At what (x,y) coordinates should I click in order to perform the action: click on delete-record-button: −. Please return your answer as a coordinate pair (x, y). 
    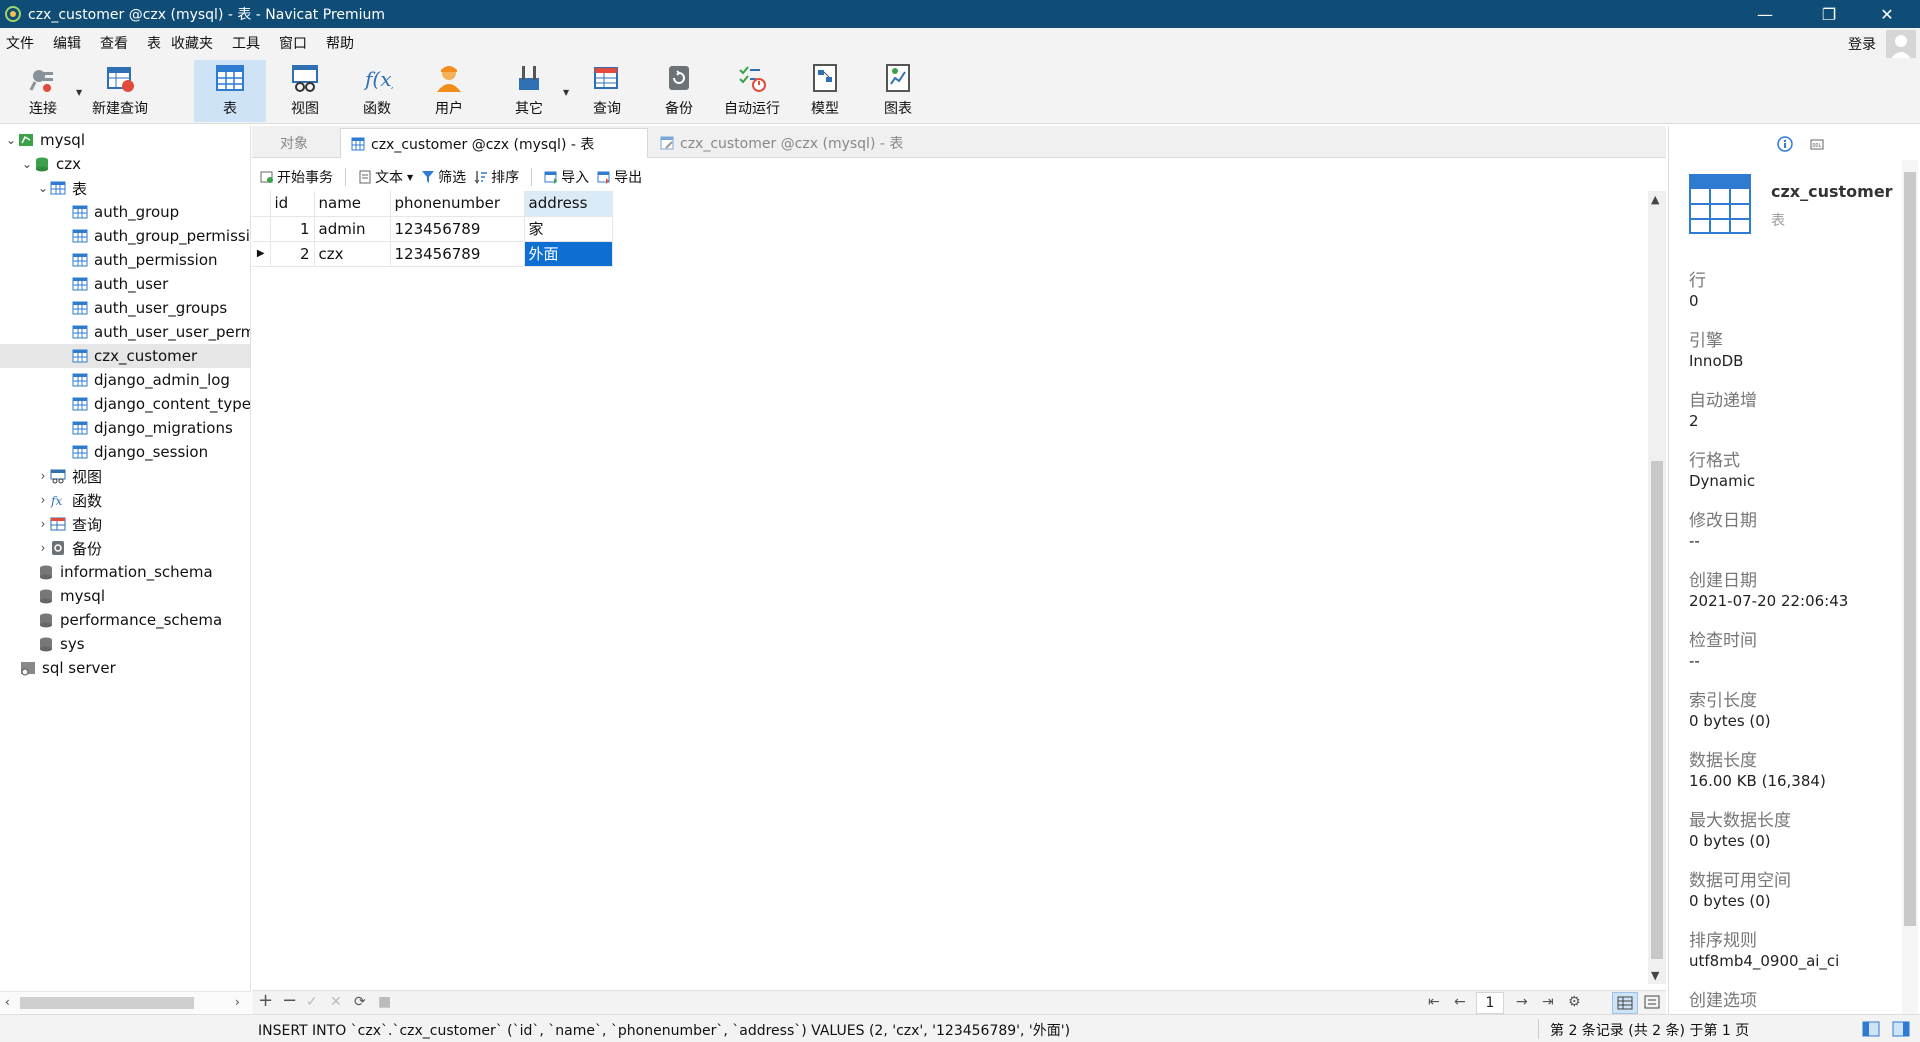
    Looking at the image, I should click on (289, 1000).